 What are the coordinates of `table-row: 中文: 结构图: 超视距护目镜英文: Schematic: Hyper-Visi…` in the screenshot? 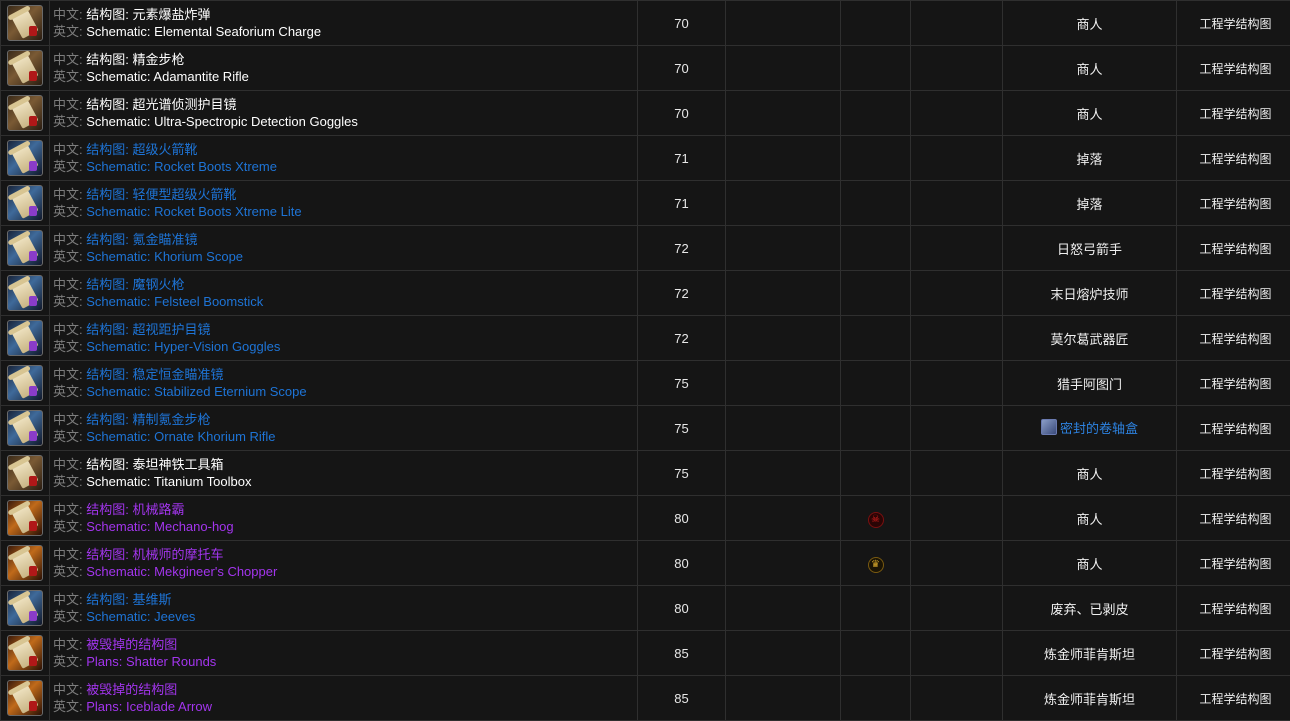 It's located at (645, 338).